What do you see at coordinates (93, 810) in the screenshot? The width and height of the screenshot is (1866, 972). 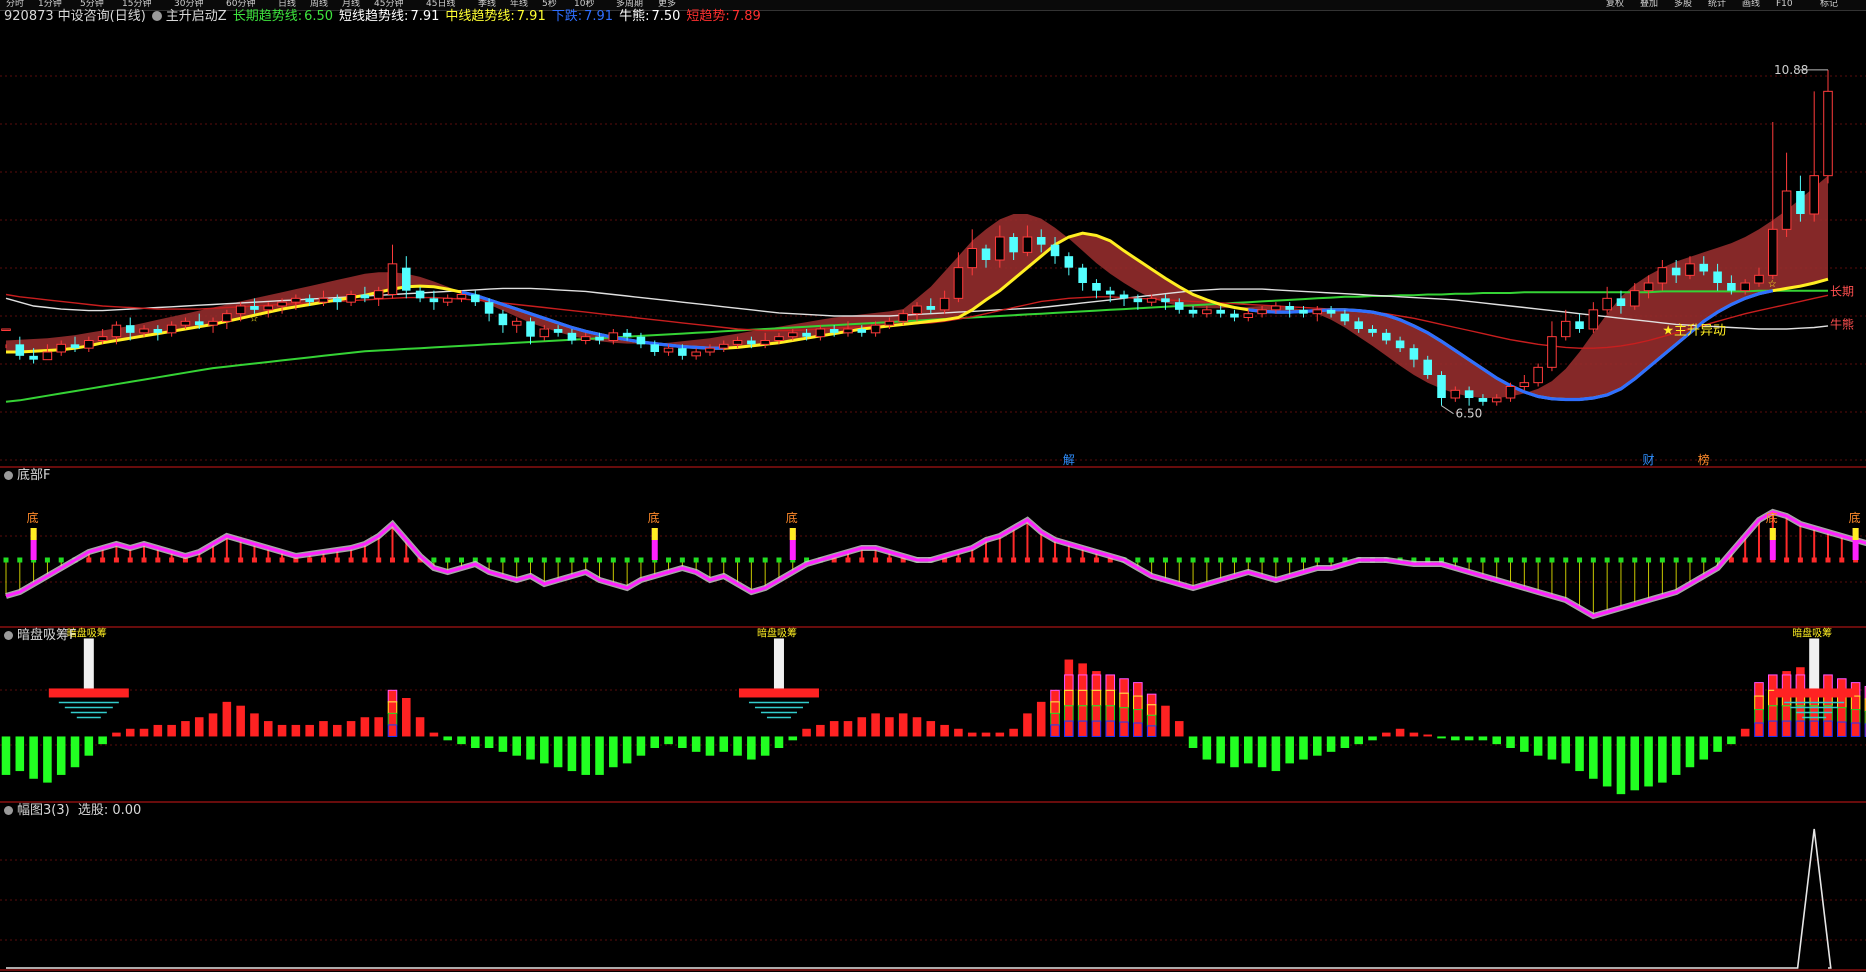 I see `panel4-value-label: 选股:` at bounding box center [93, 810].